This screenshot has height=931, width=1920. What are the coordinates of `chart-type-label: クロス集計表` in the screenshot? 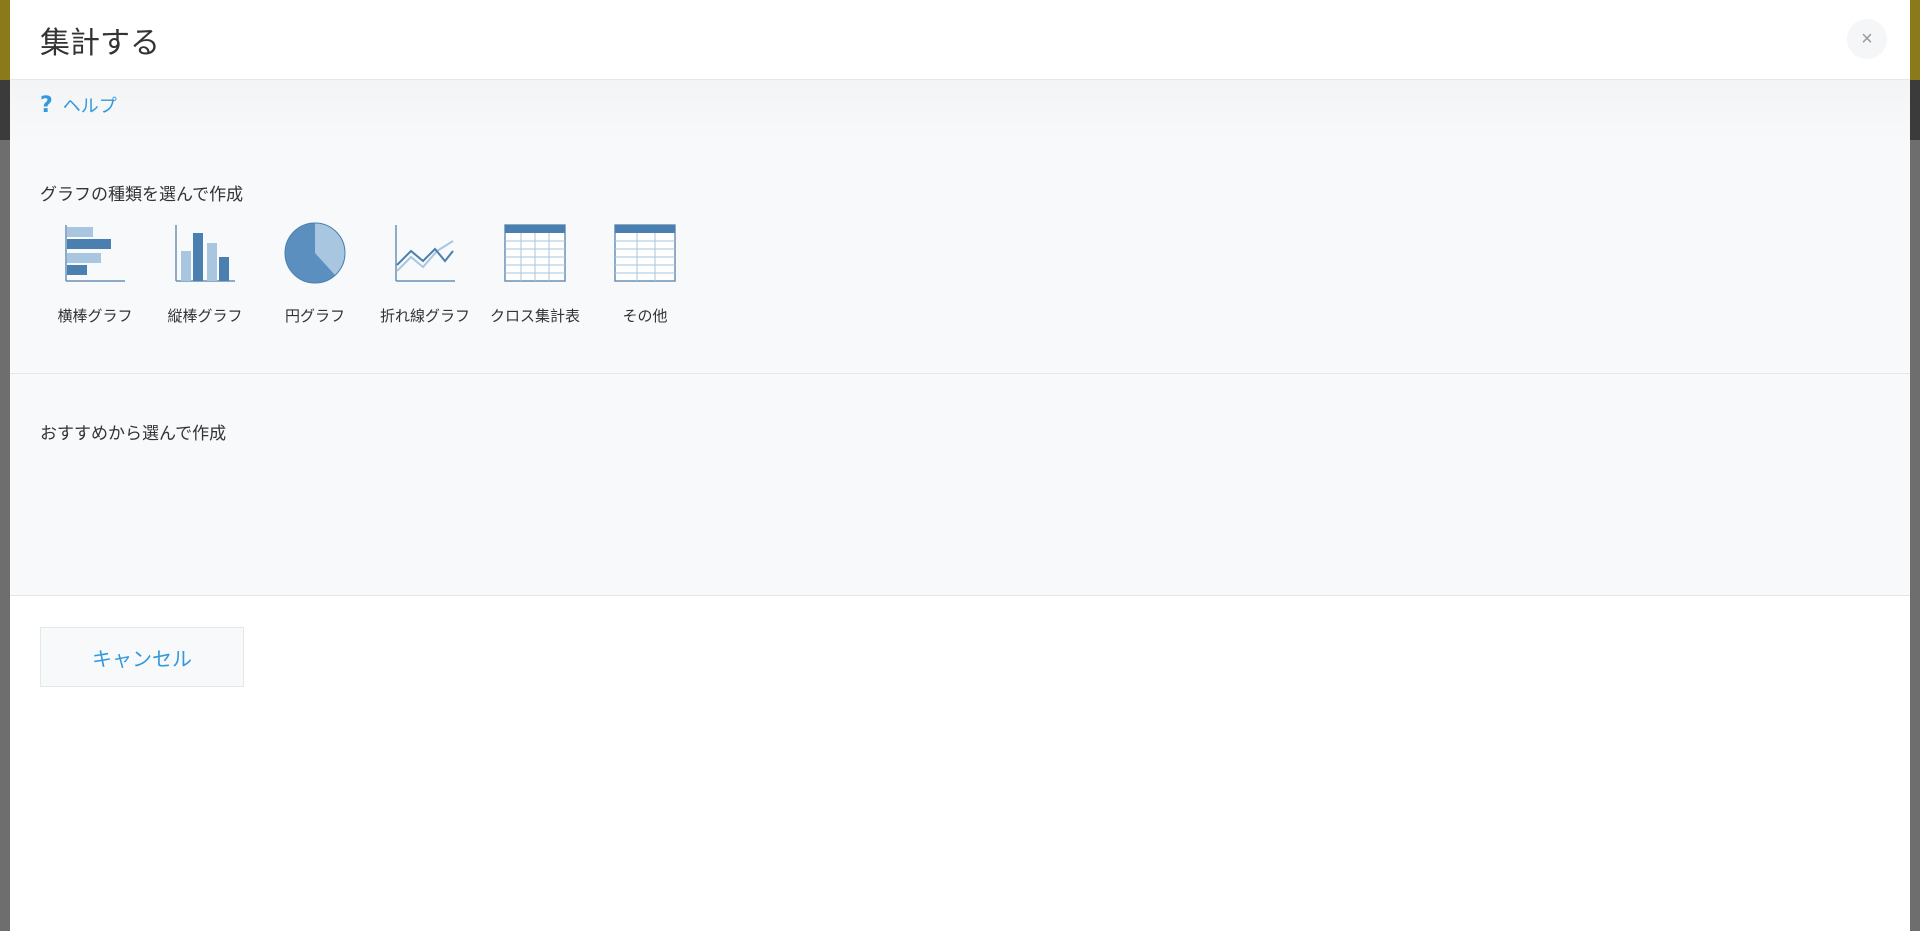 It's located at (534, 316).